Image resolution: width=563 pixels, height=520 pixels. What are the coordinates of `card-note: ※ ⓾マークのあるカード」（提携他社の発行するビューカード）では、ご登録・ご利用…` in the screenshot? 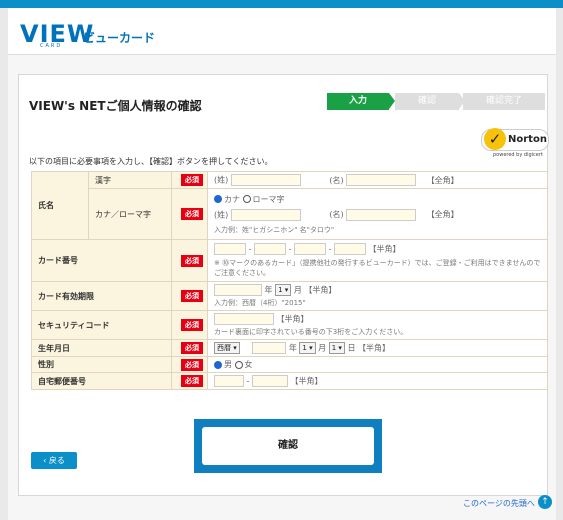 It's located at (377, 268).